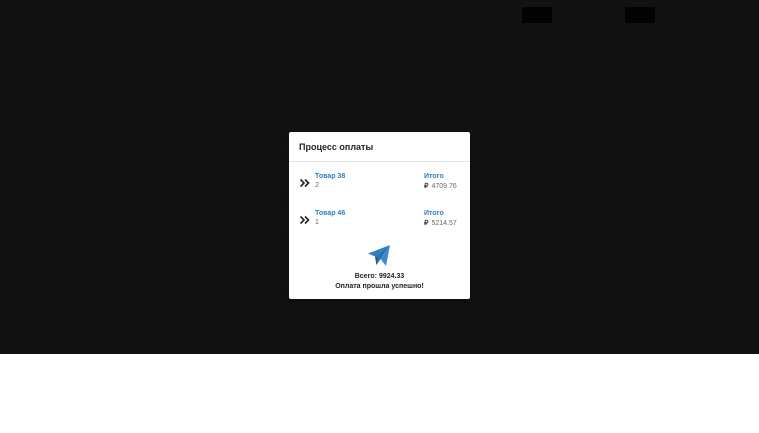 This screenshot has height=433, width=759. I want to click on item-total-value: ₽5214.57, so click(440, 223).